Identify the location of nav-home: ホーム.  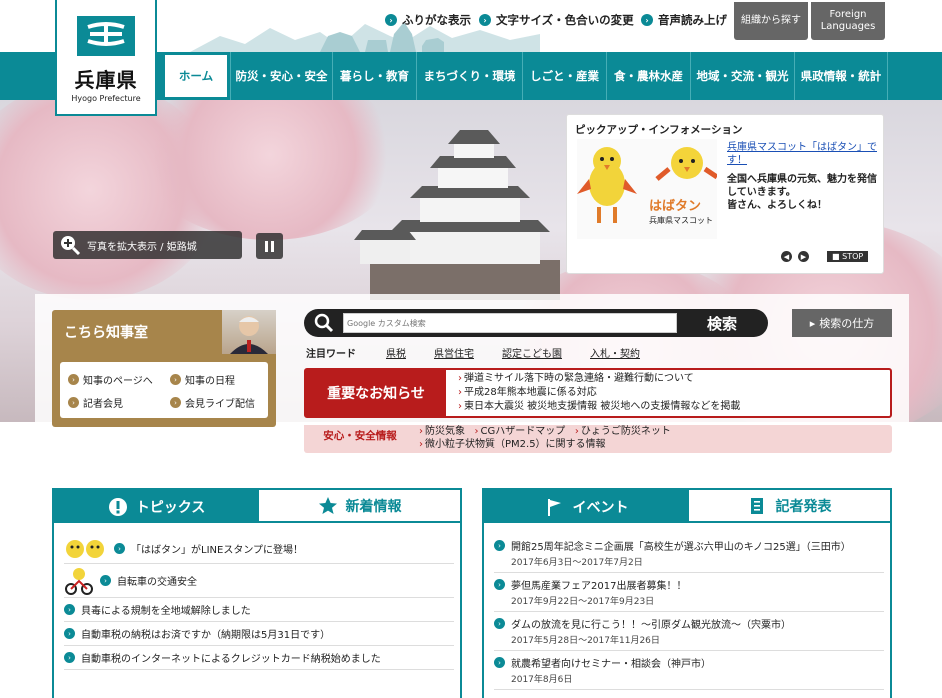
(196, 76).